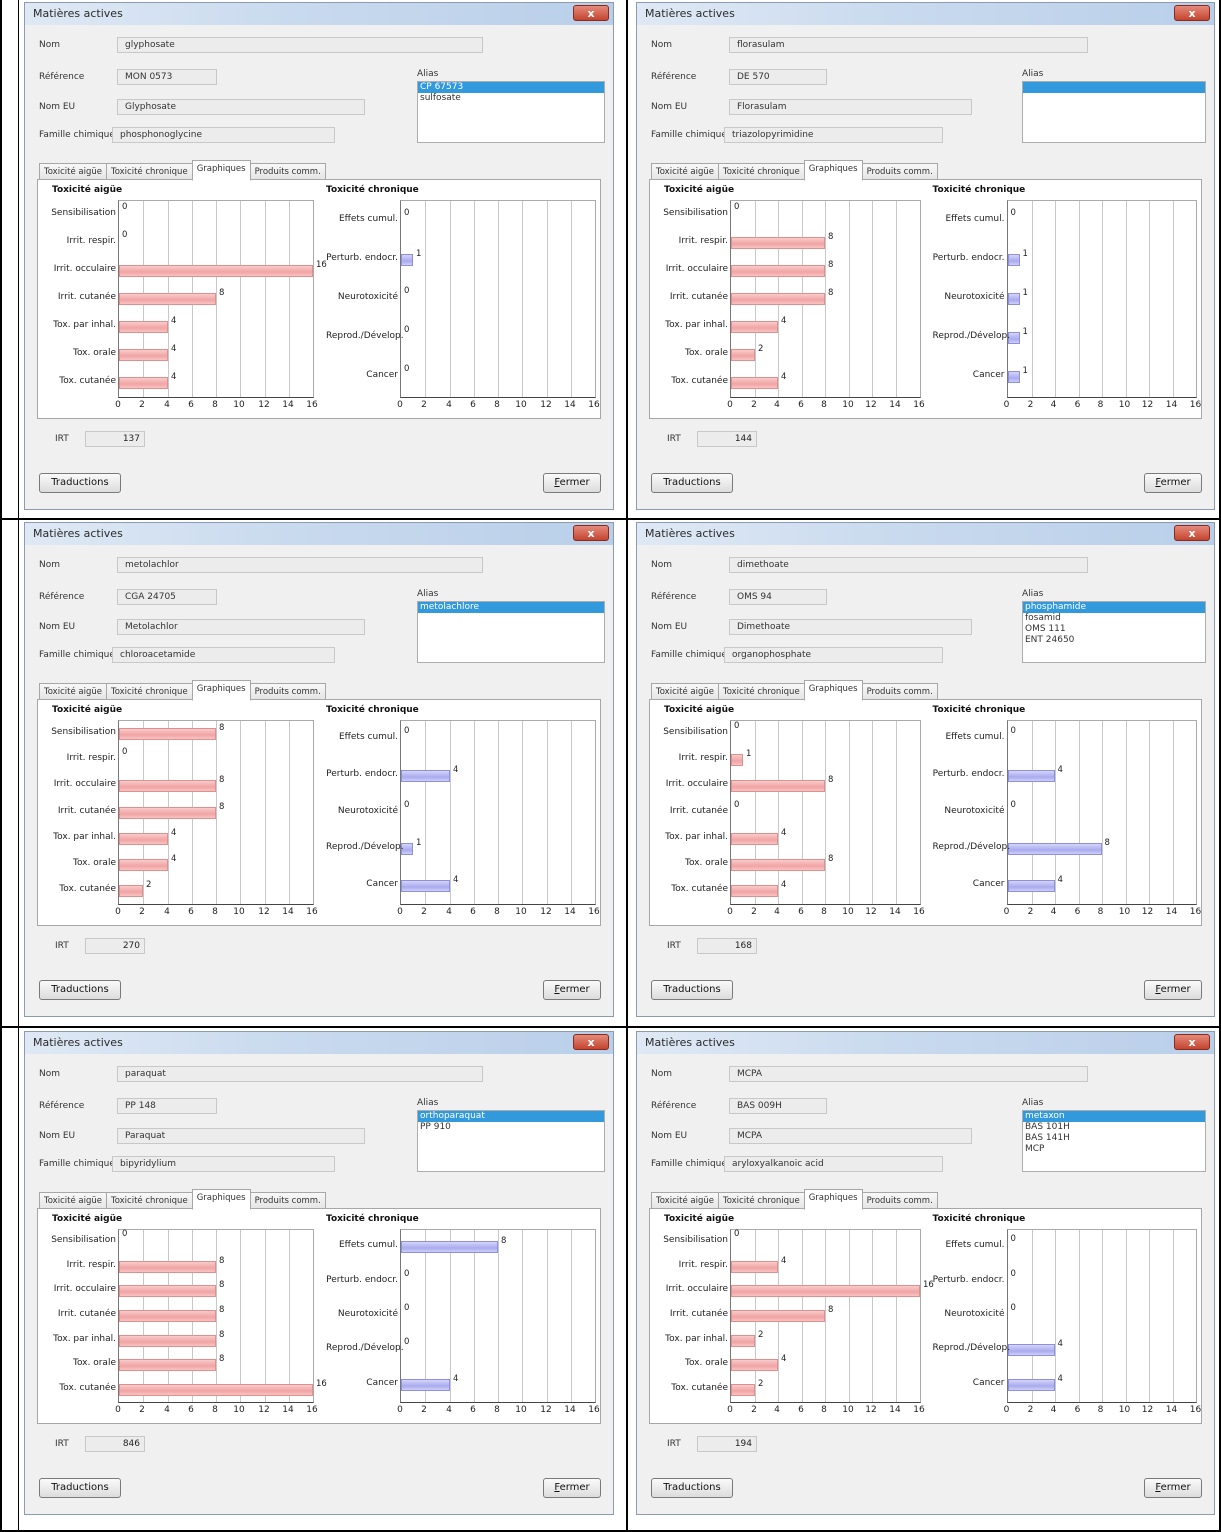 The width and height of the screenshot is (1221, 1532). I want to click on nom-field: paraquat, so click(300, 1074).